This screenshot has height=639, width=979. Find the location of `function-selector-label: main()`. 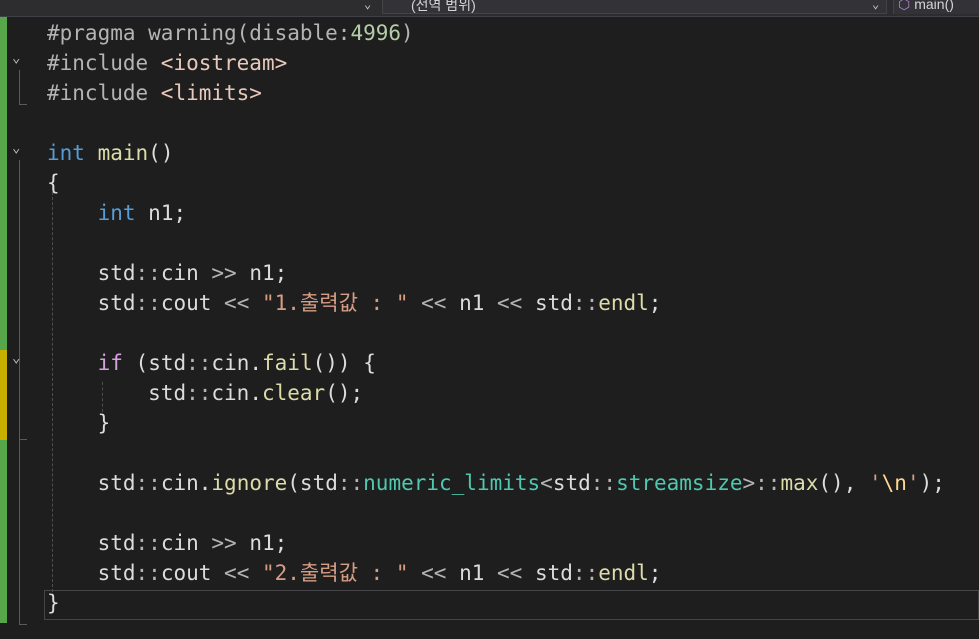

function-selector-label: main() is located at coordinates (934, 6).